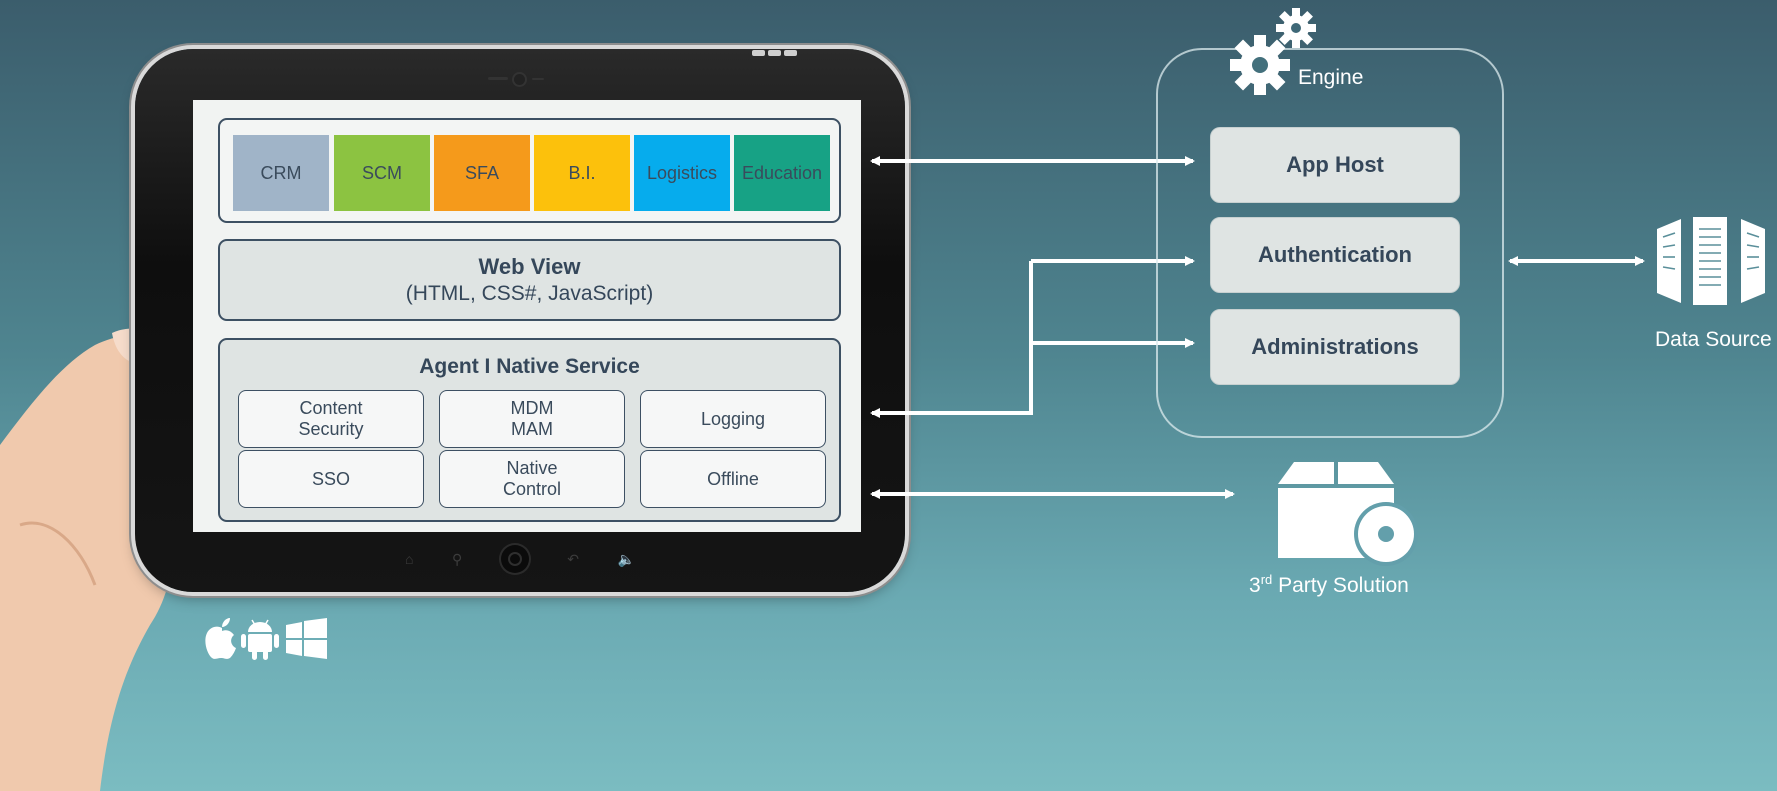  I want to click on arrow-agent-engine, so click(951, 339).